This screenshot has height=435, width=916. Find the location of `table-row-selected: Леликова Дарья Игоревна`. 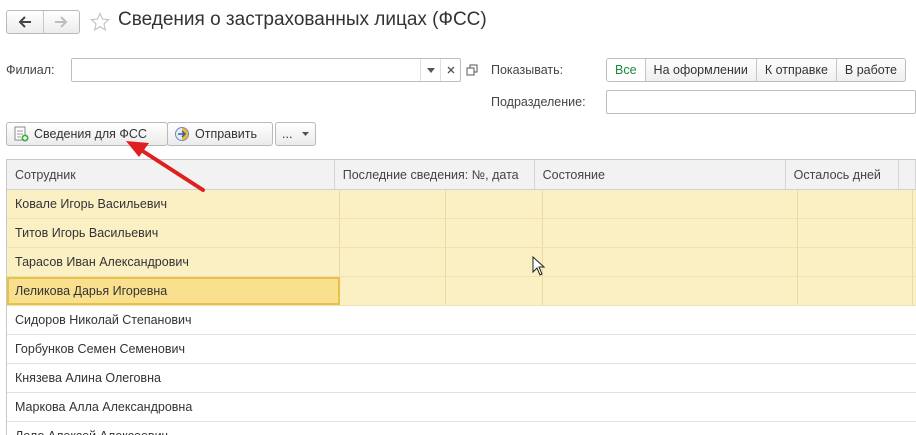

table-row-selected: Леликова Дарья Игоревна is located at coordinates (461, 291).